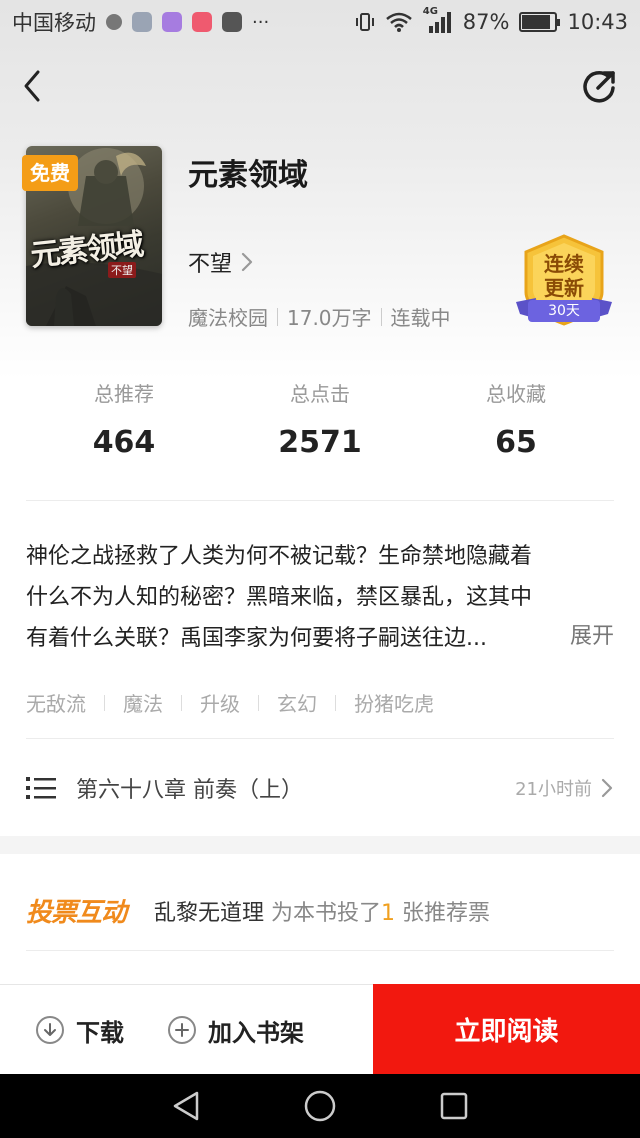 Image resolution: width=640 pixels, height=1138 pixels. Describe the element at coordinates (394, 702) in the screenshot. I see `tag-item: 扮猪吃虎` at that location.